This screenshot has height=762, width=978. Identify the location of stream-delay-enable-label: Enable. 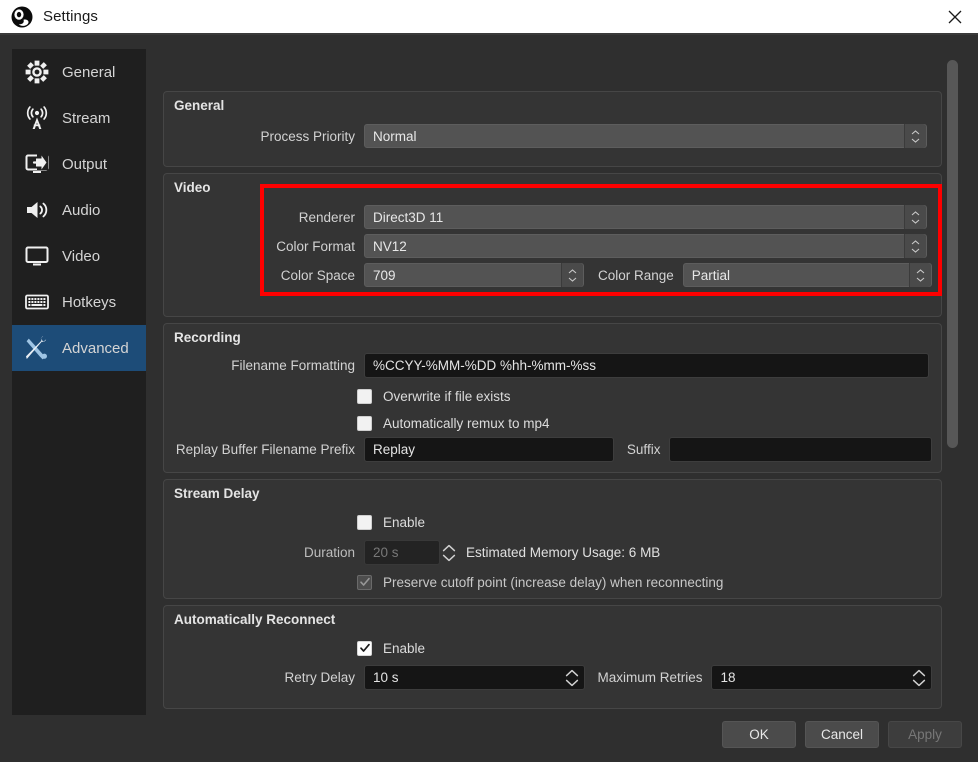
(404, 522).